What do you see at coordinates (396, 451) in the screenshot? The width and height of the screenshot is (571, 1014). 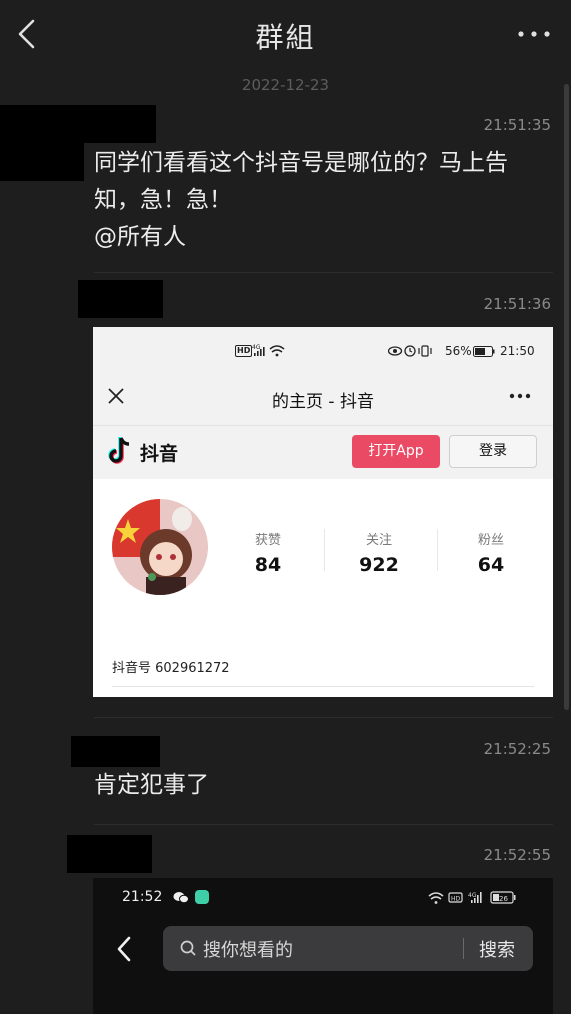 I see `open-app-button: 打开App` at bounding box center [396, 451].